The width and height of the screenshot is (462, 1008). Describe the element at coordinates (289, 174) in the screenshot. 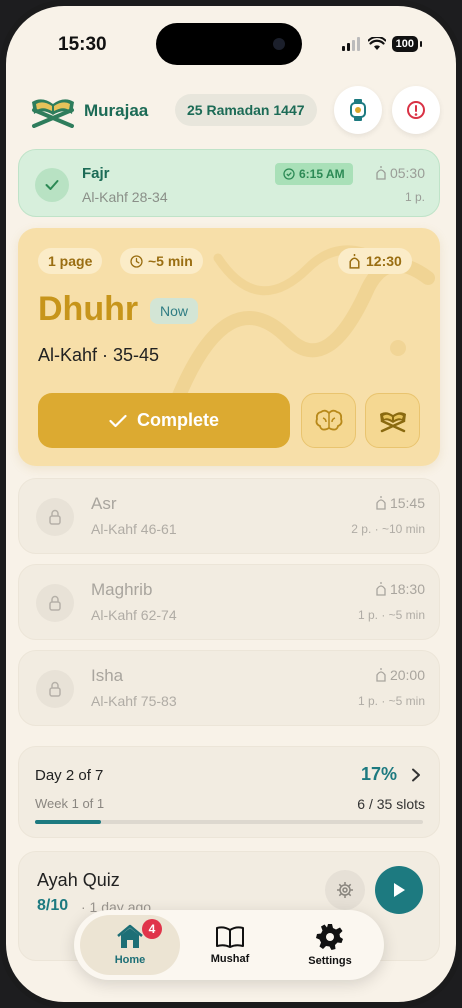

I see `clock-check-icon` at that location.